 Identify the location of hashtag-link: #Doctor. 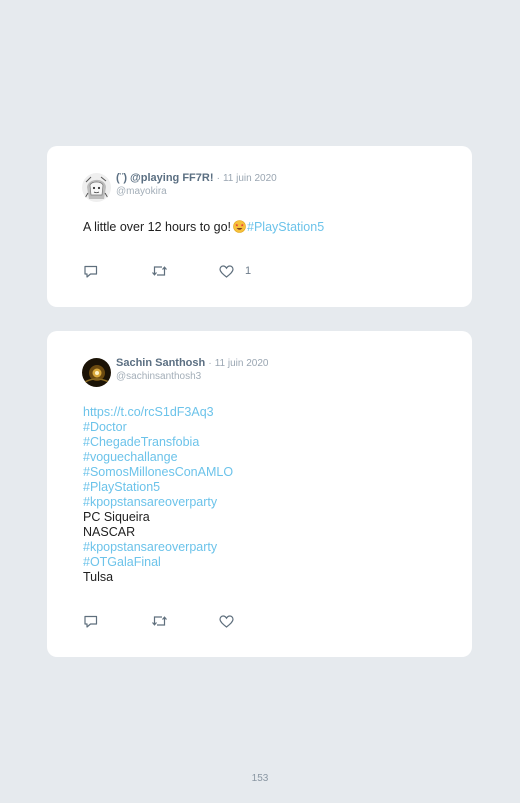
(158, 427).